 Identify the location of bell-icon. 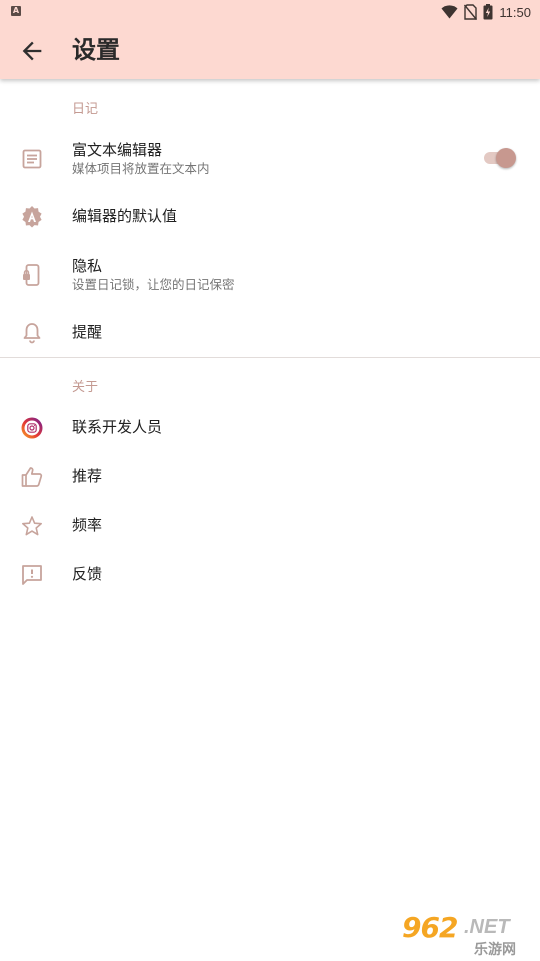
(32, 333).